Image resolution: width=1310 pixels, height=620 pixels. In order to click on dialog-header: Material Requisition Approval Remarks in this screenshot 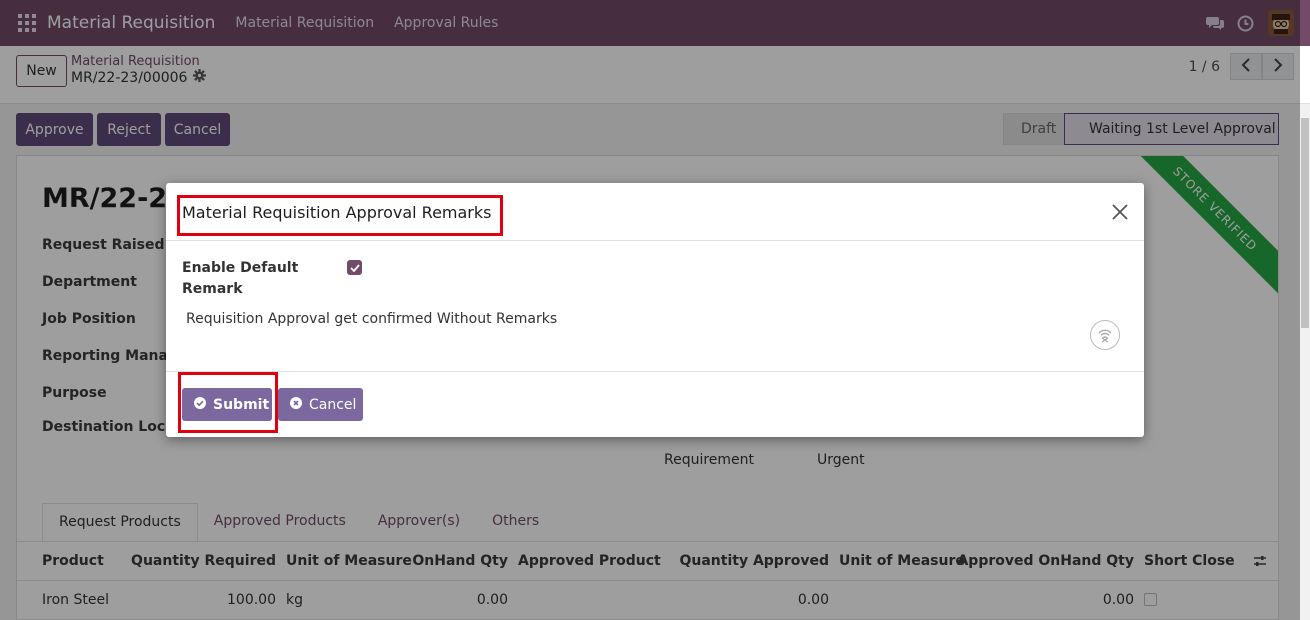, I will do `click(655, 212)`.